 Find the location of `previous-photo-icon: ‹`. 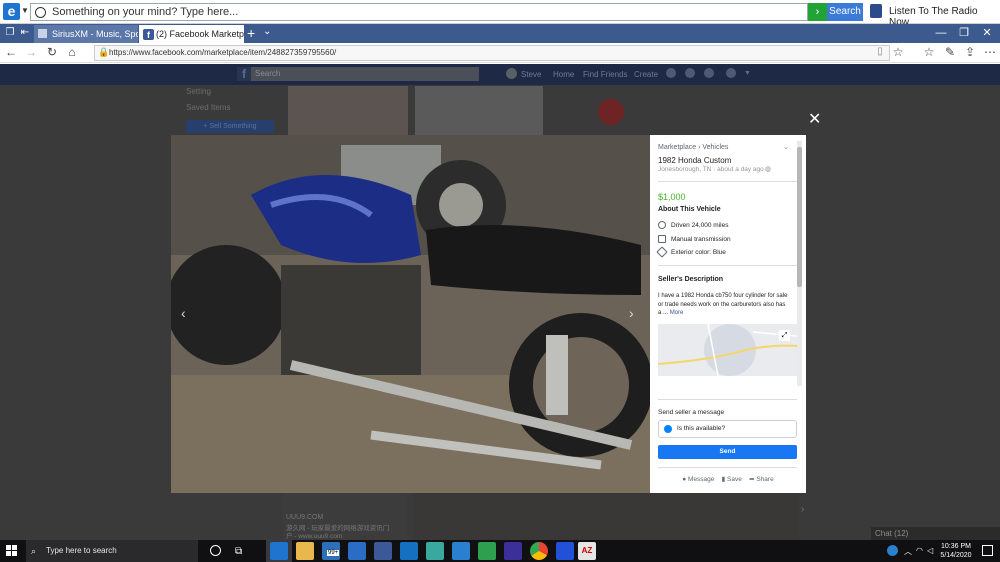

previous-photo-icon: ‹ is located at coordinates (183, 313).